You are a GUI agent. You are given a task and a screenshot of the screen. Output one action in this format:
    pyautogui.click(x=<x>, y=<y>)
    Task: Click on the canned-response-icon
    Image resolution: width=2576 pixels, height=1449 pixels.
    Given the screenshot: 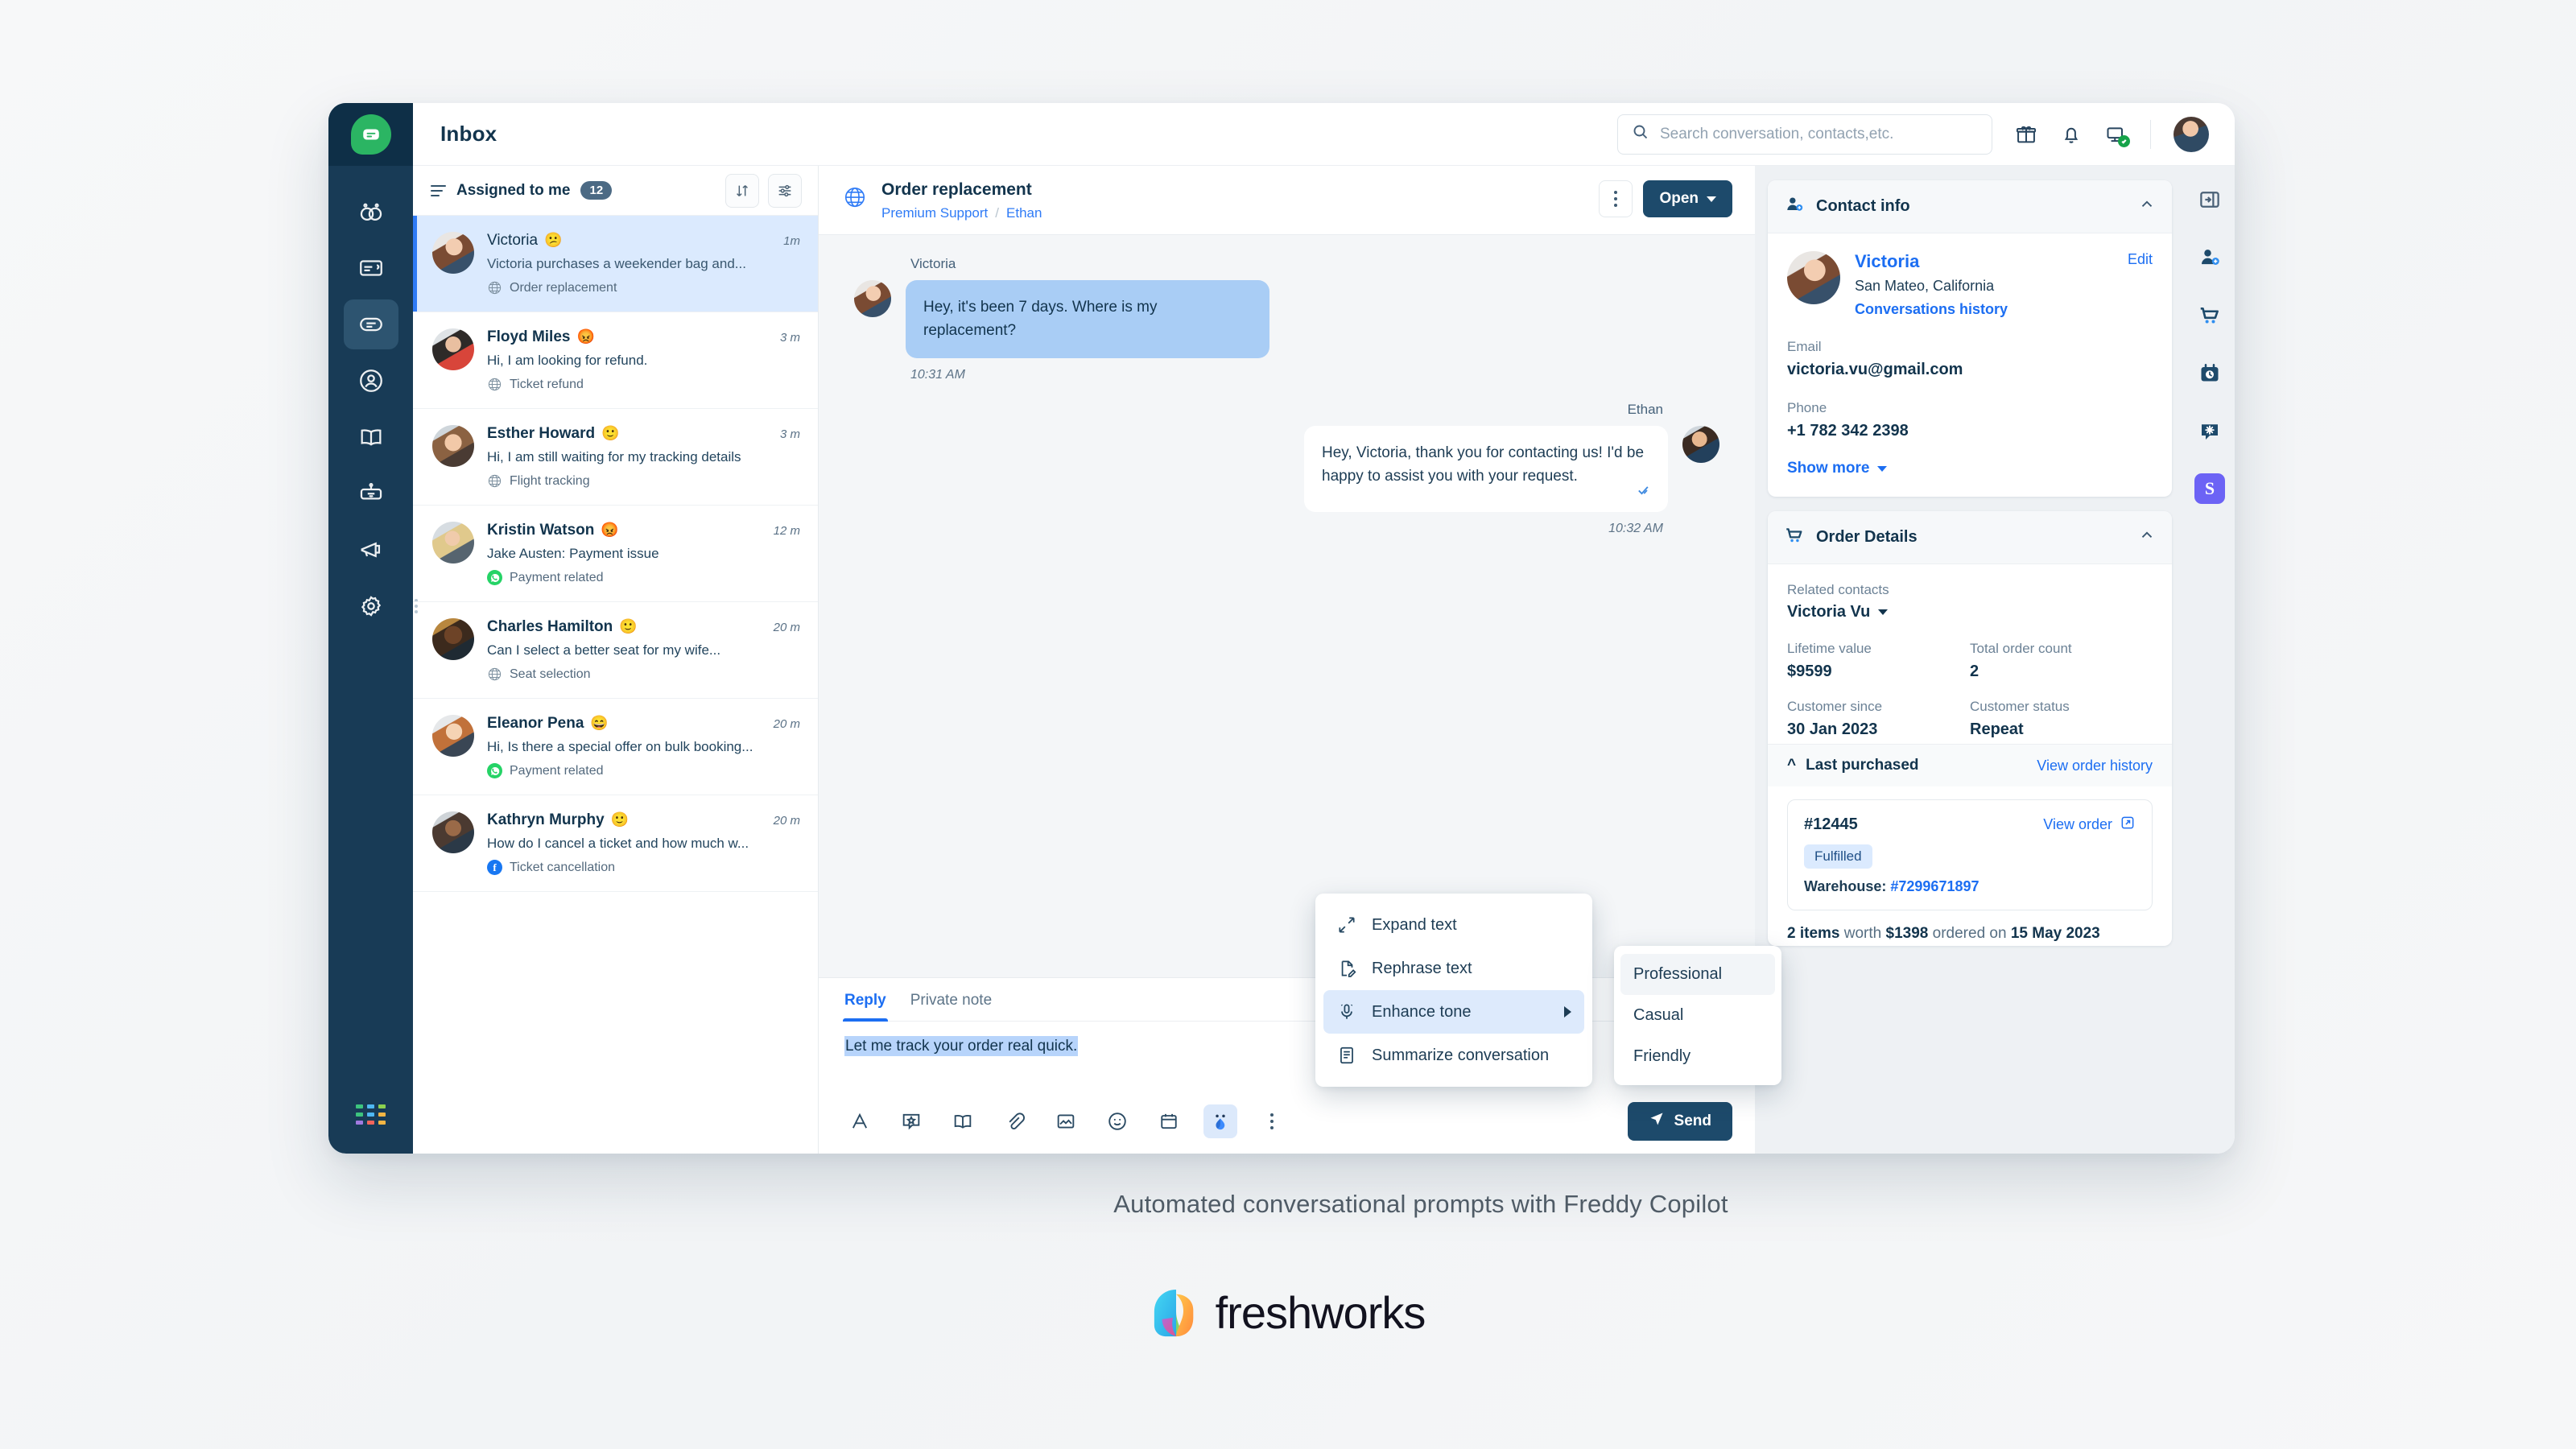 What is the action you would take?
    pyautogui.click(x=911, y=1121)
    